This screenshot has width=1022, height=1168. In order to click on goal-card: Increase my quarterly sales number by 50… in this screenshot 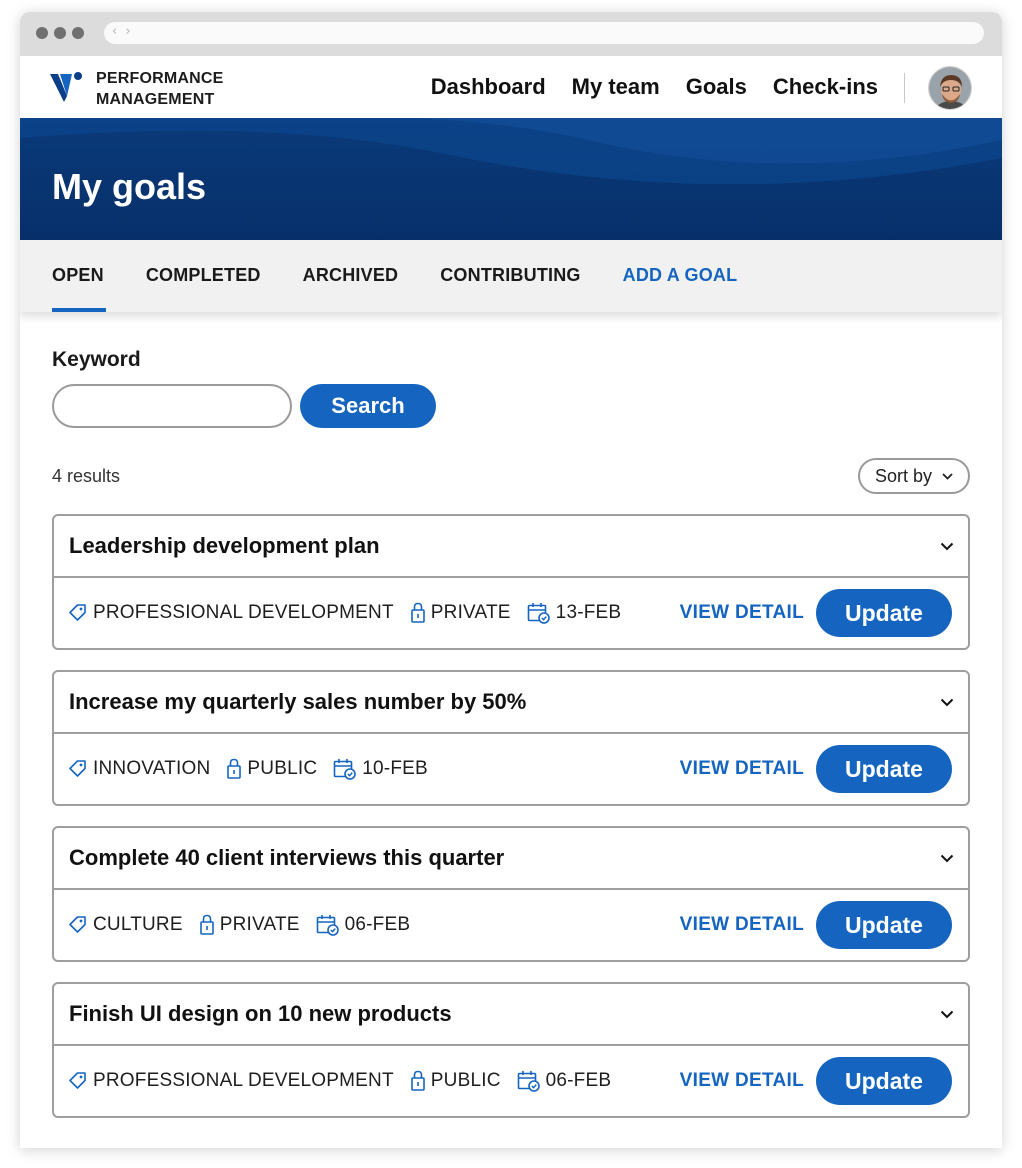, I will do `click(511, 738)`.